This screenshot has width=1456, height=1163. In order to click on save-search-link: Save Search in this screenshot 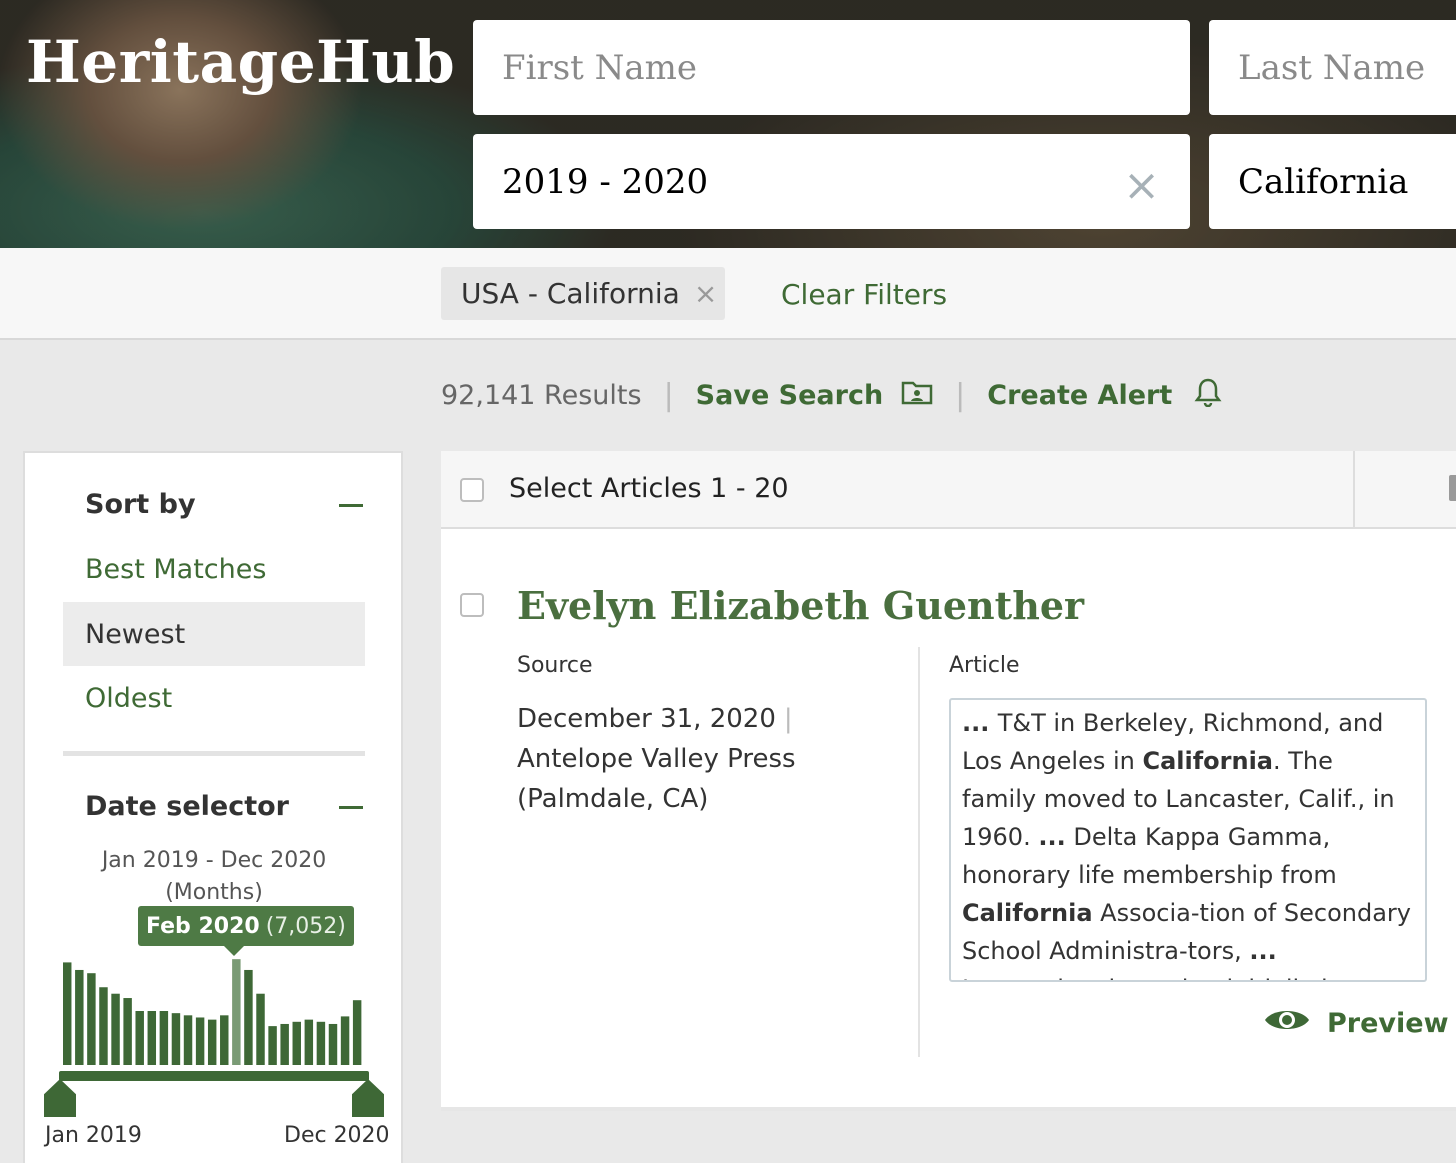, I will do `click(790, 395)`.